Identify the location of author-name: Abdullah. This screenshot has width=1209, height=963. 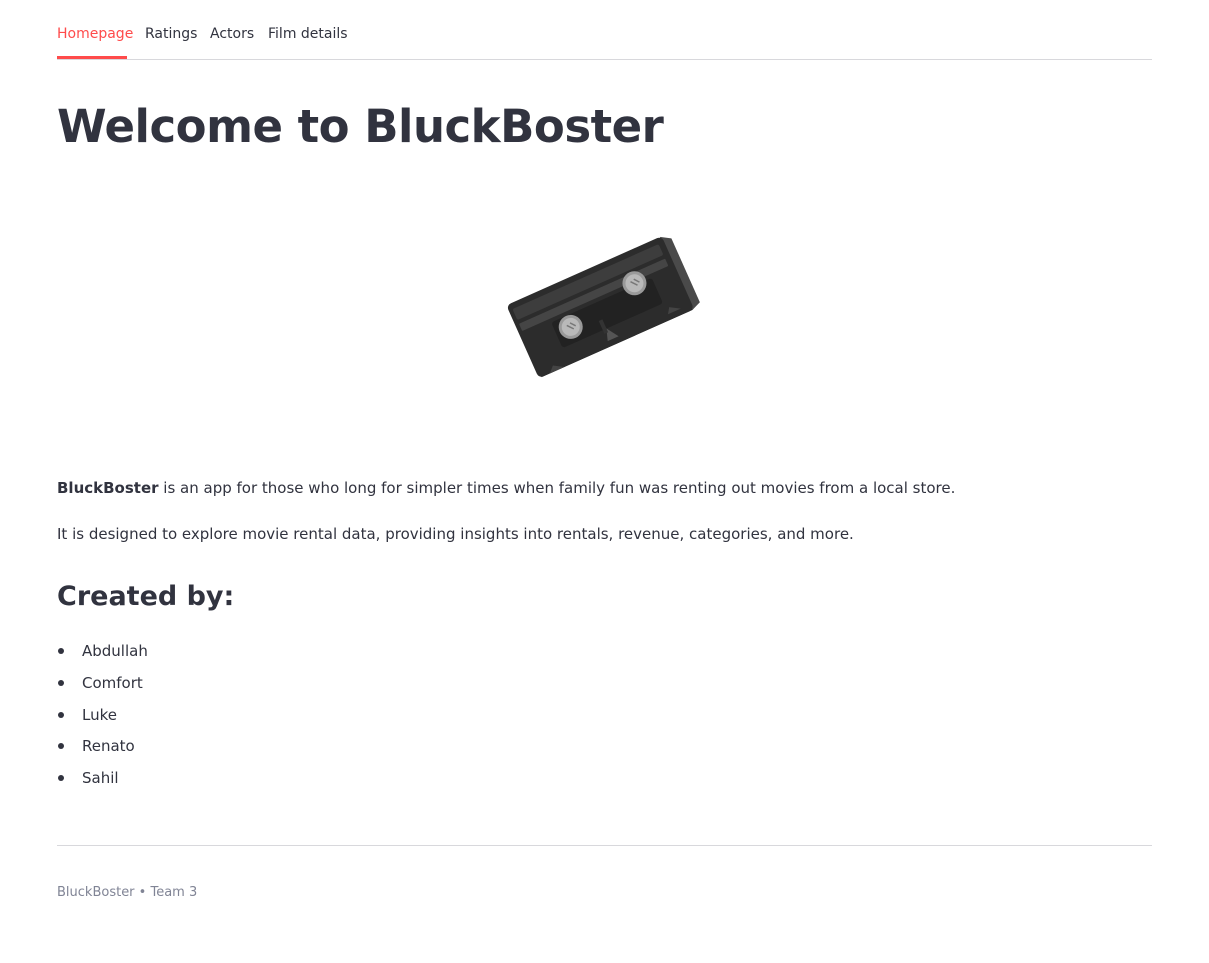
(115, 651).